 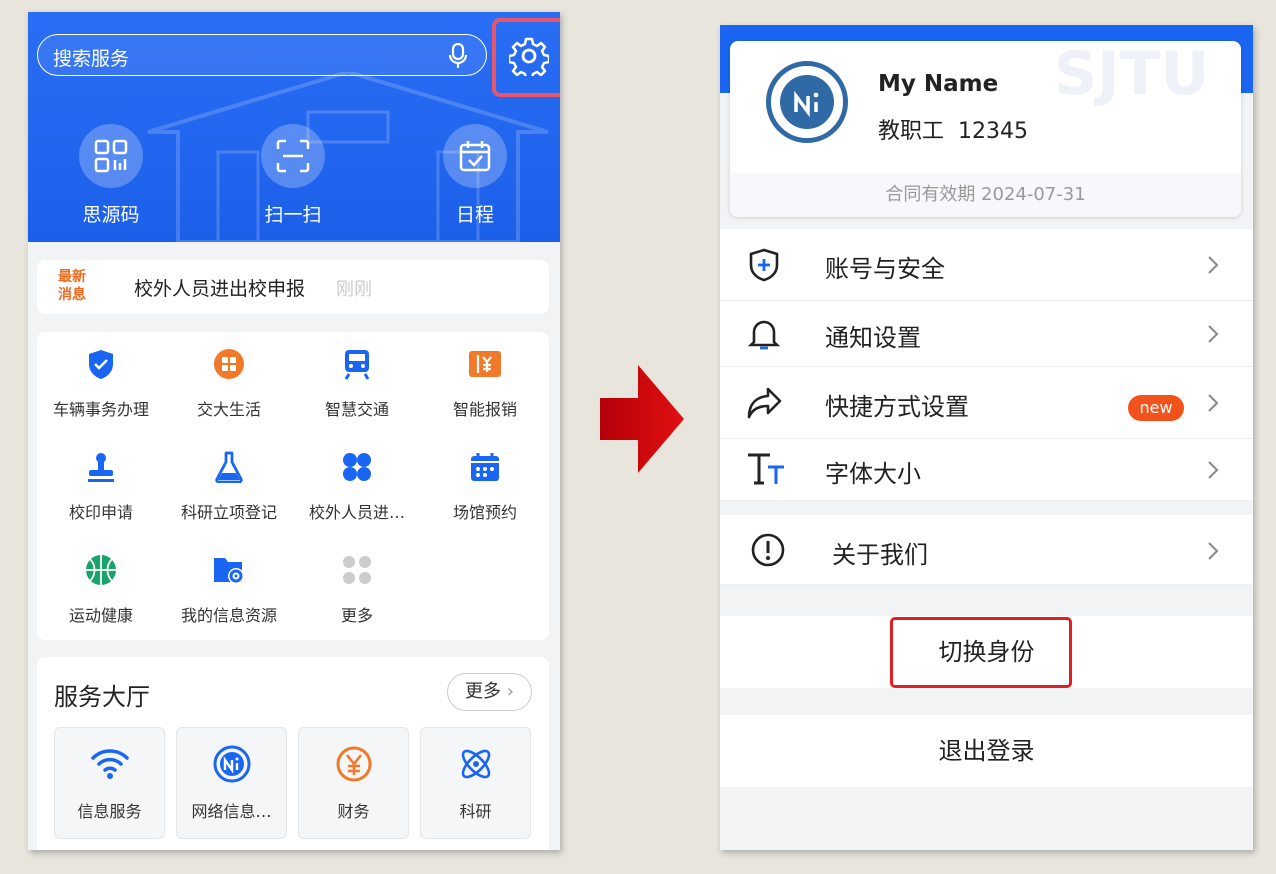 What do you see at coordinates (766, 469) in the screenshot?
I see `font-size-icon` at bounding box center [766, 469].